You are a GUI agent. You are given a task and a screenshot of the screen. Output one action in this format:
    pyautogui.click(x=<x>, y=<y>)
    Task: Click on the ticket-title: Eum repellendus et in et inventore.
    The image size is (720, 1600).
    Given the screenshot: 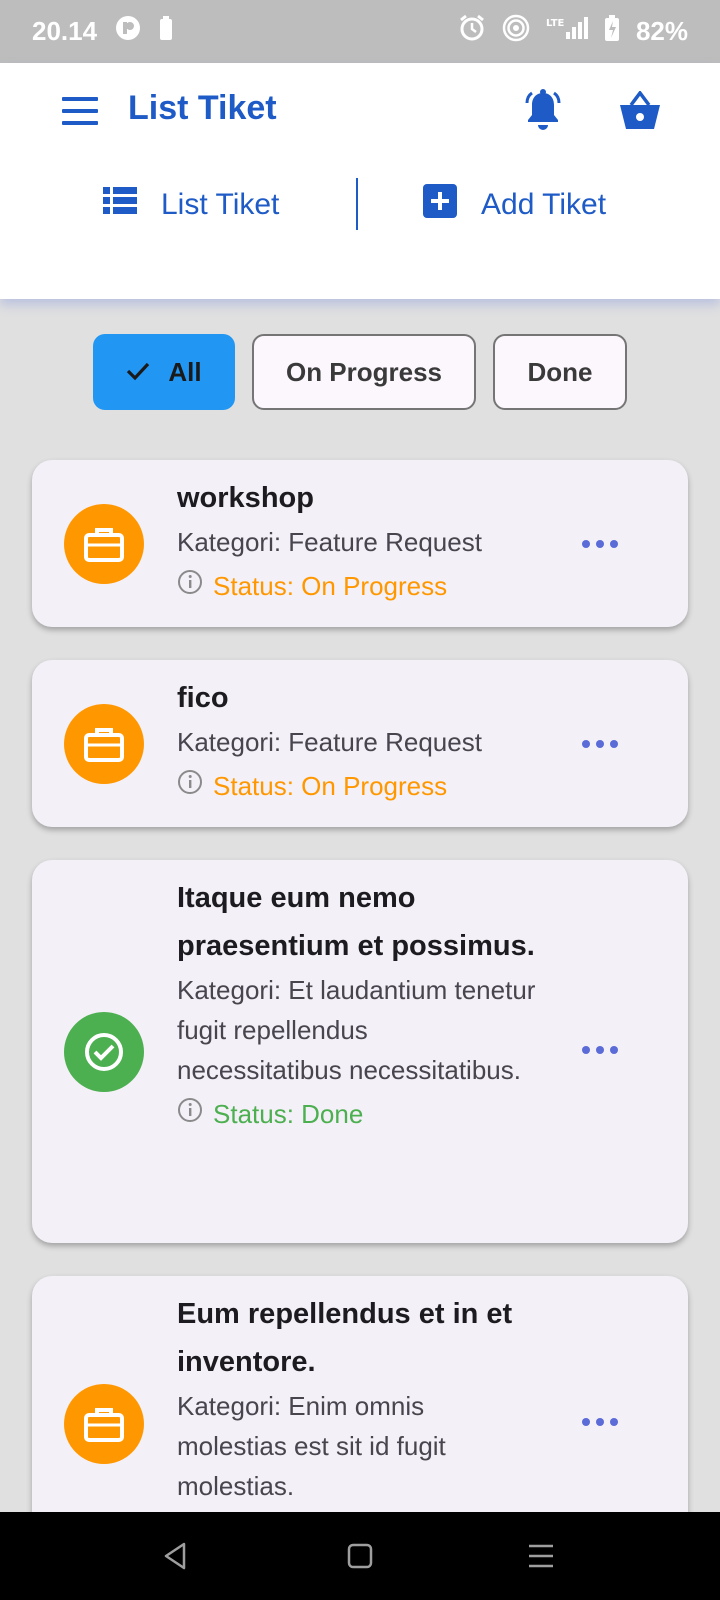 What is the action you would take?
    pyautogui.click(x=345, y=1338)
    